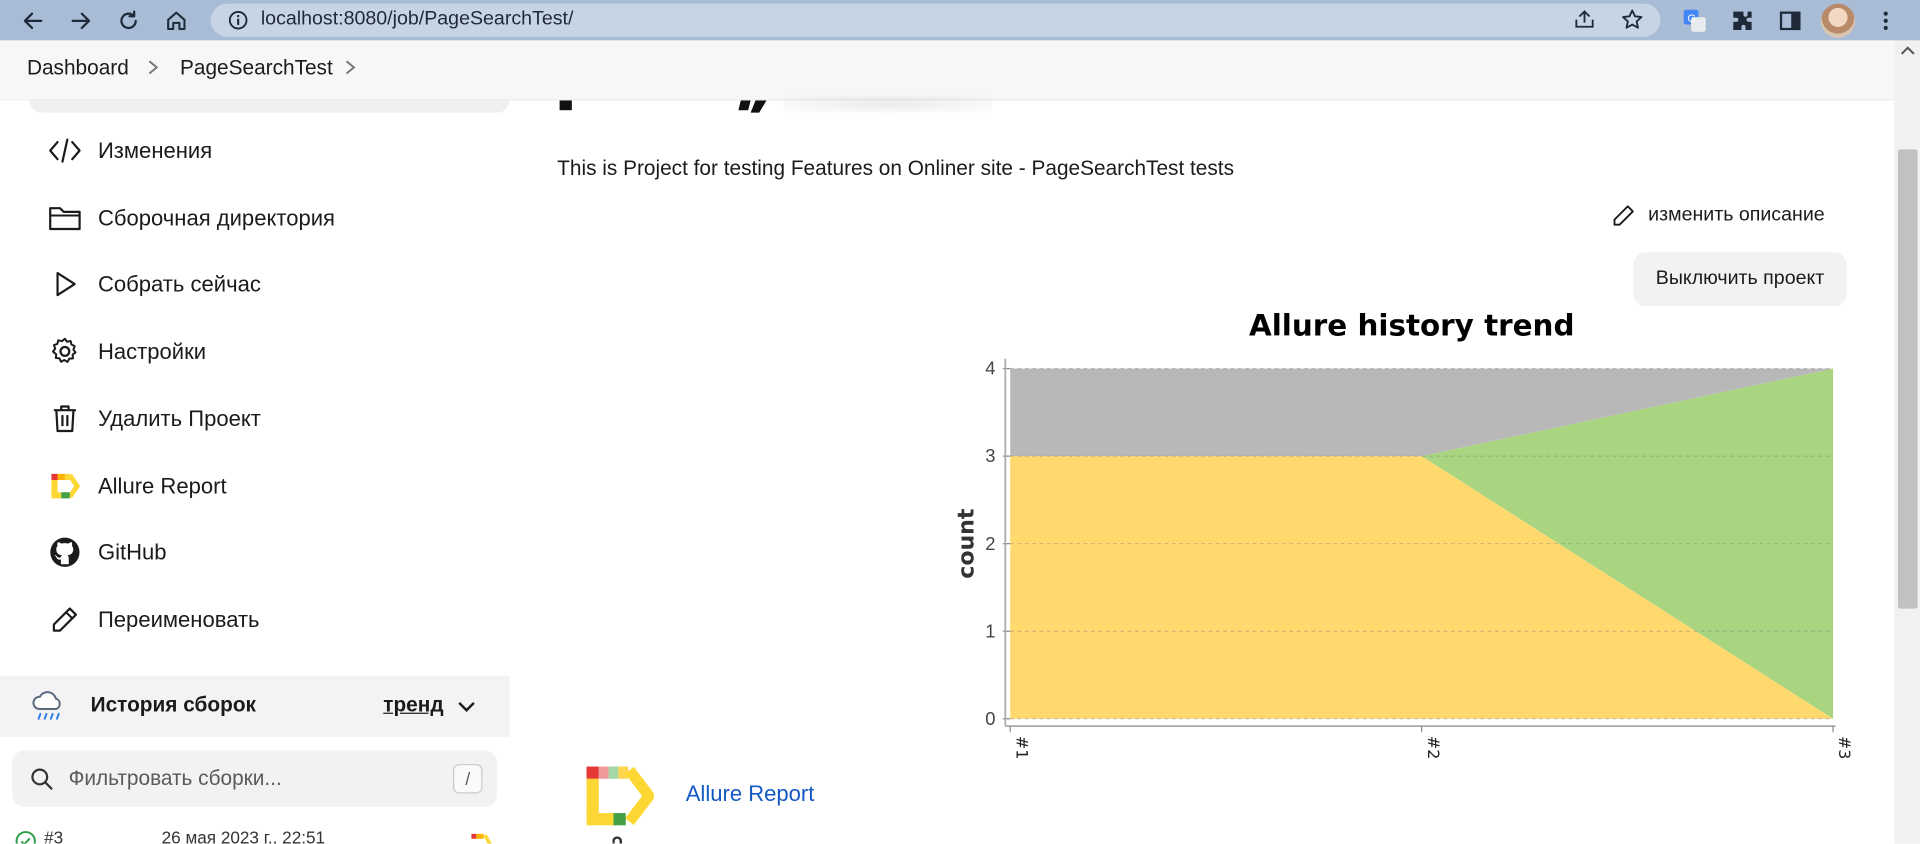 Image resolution: width=1920 pixels, height=844 pixels. I want to click on star-icon, so click(1632, 19).